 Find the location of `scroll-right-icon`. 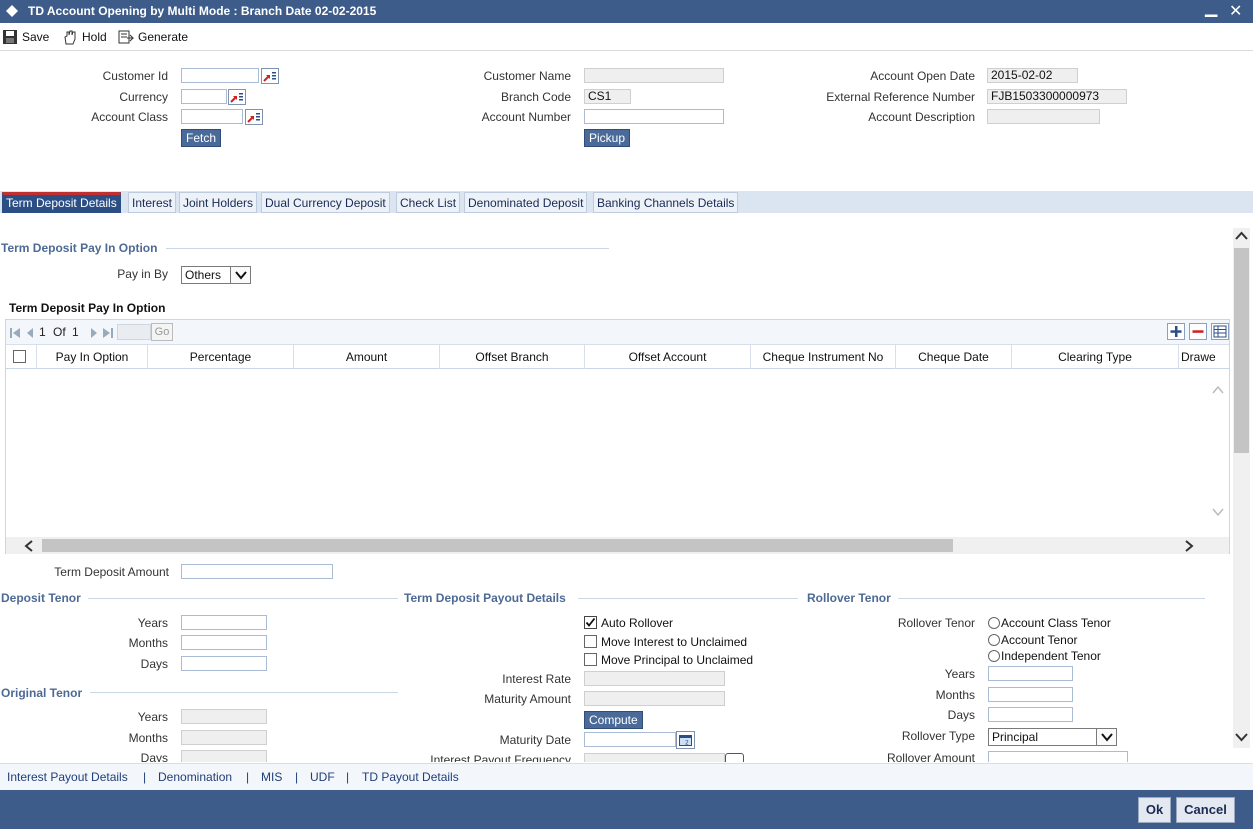

scroll-right-icon is located at coordinates (1189, 546).